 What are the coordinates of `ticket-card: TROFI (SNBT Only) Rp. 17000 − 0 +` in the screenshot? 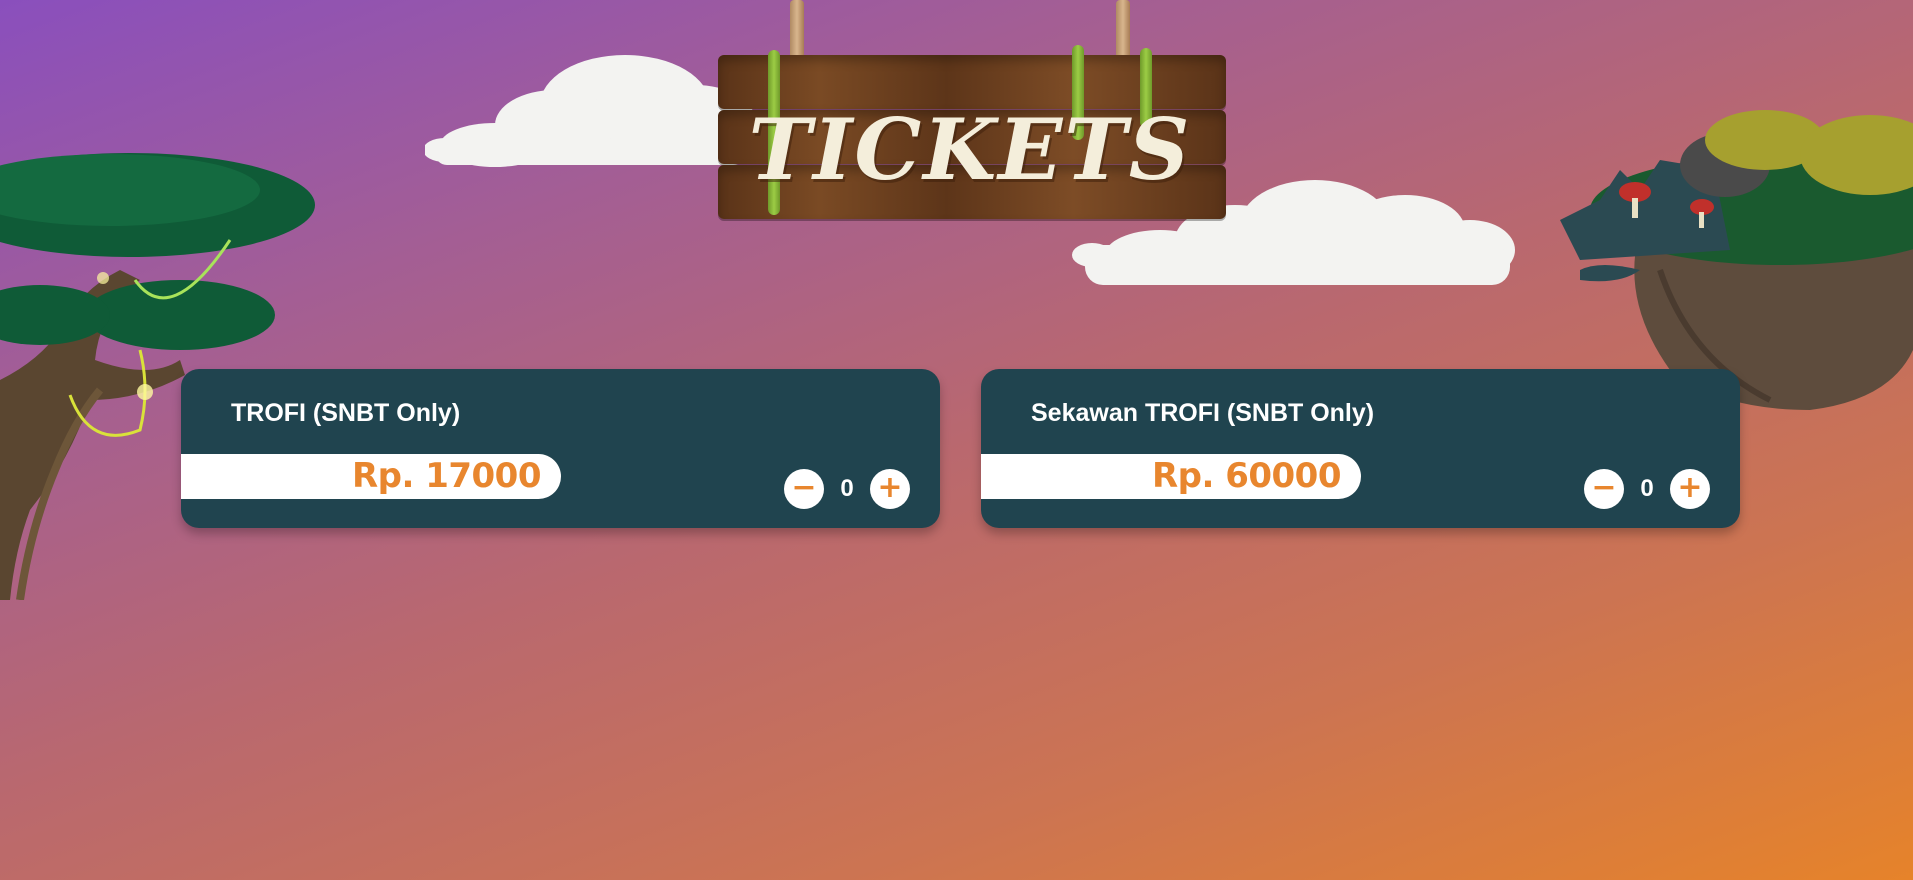 It's located at (560, 448).